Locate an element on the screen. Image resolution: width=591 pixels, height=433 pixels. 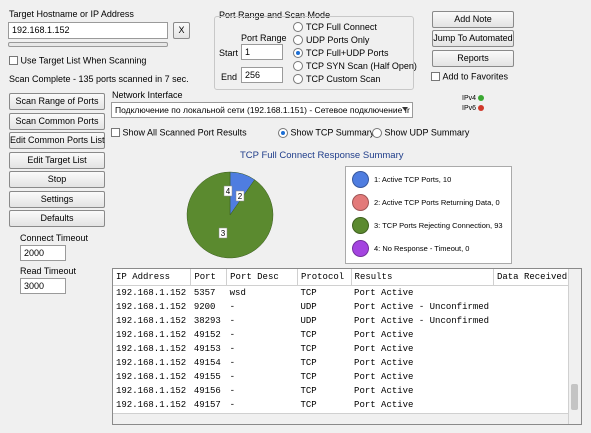
show-tcp-summary-radio: Show TCP Summary is located at coordinates (326, 132).